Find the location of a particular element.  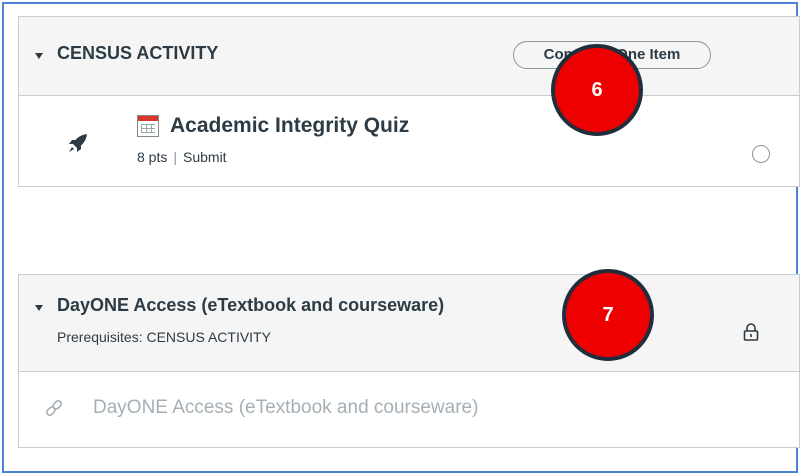

item-points: 8 pts is located at coordinates (152, 157).